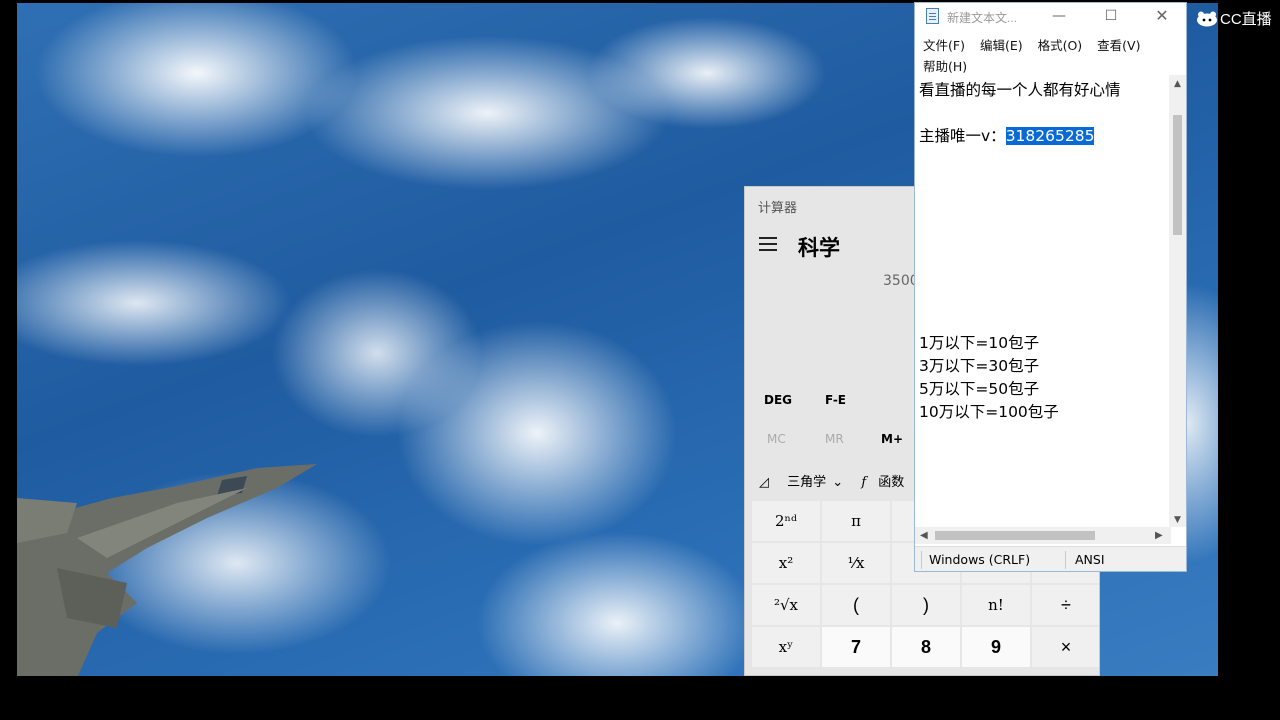  I want to click on trig-dropdown: 三角学, so click(806, 482).